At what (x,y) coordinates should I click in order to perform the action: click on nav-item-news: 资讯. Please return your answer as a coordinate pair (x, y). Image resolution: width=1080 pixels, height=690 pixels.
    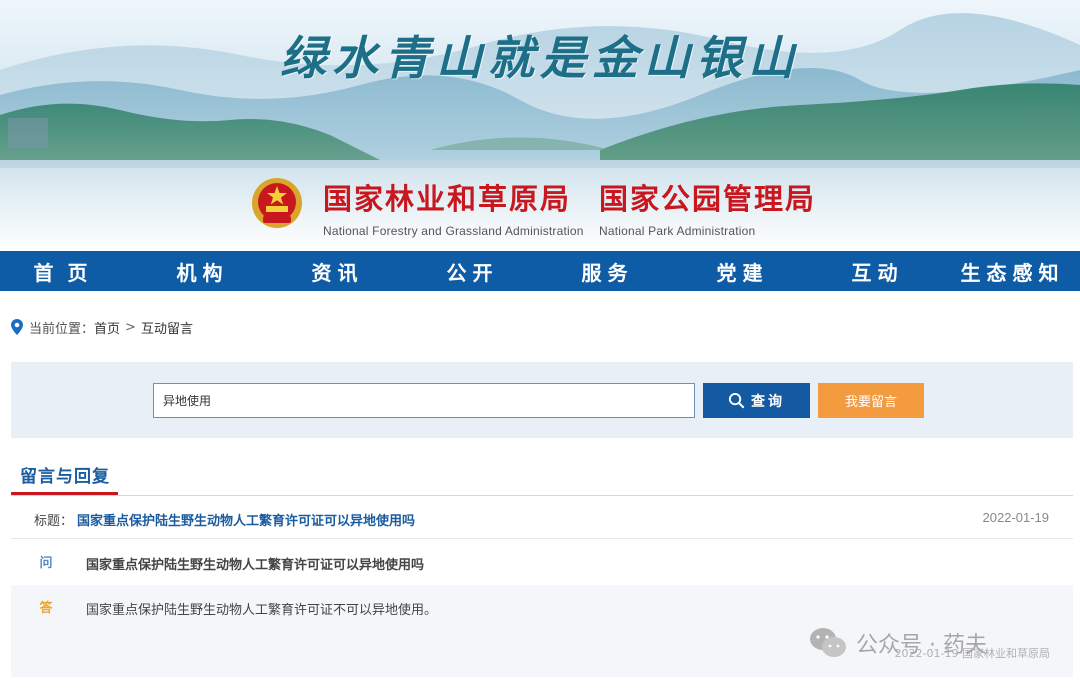
    Looking at the image, I should click on (337, 271).